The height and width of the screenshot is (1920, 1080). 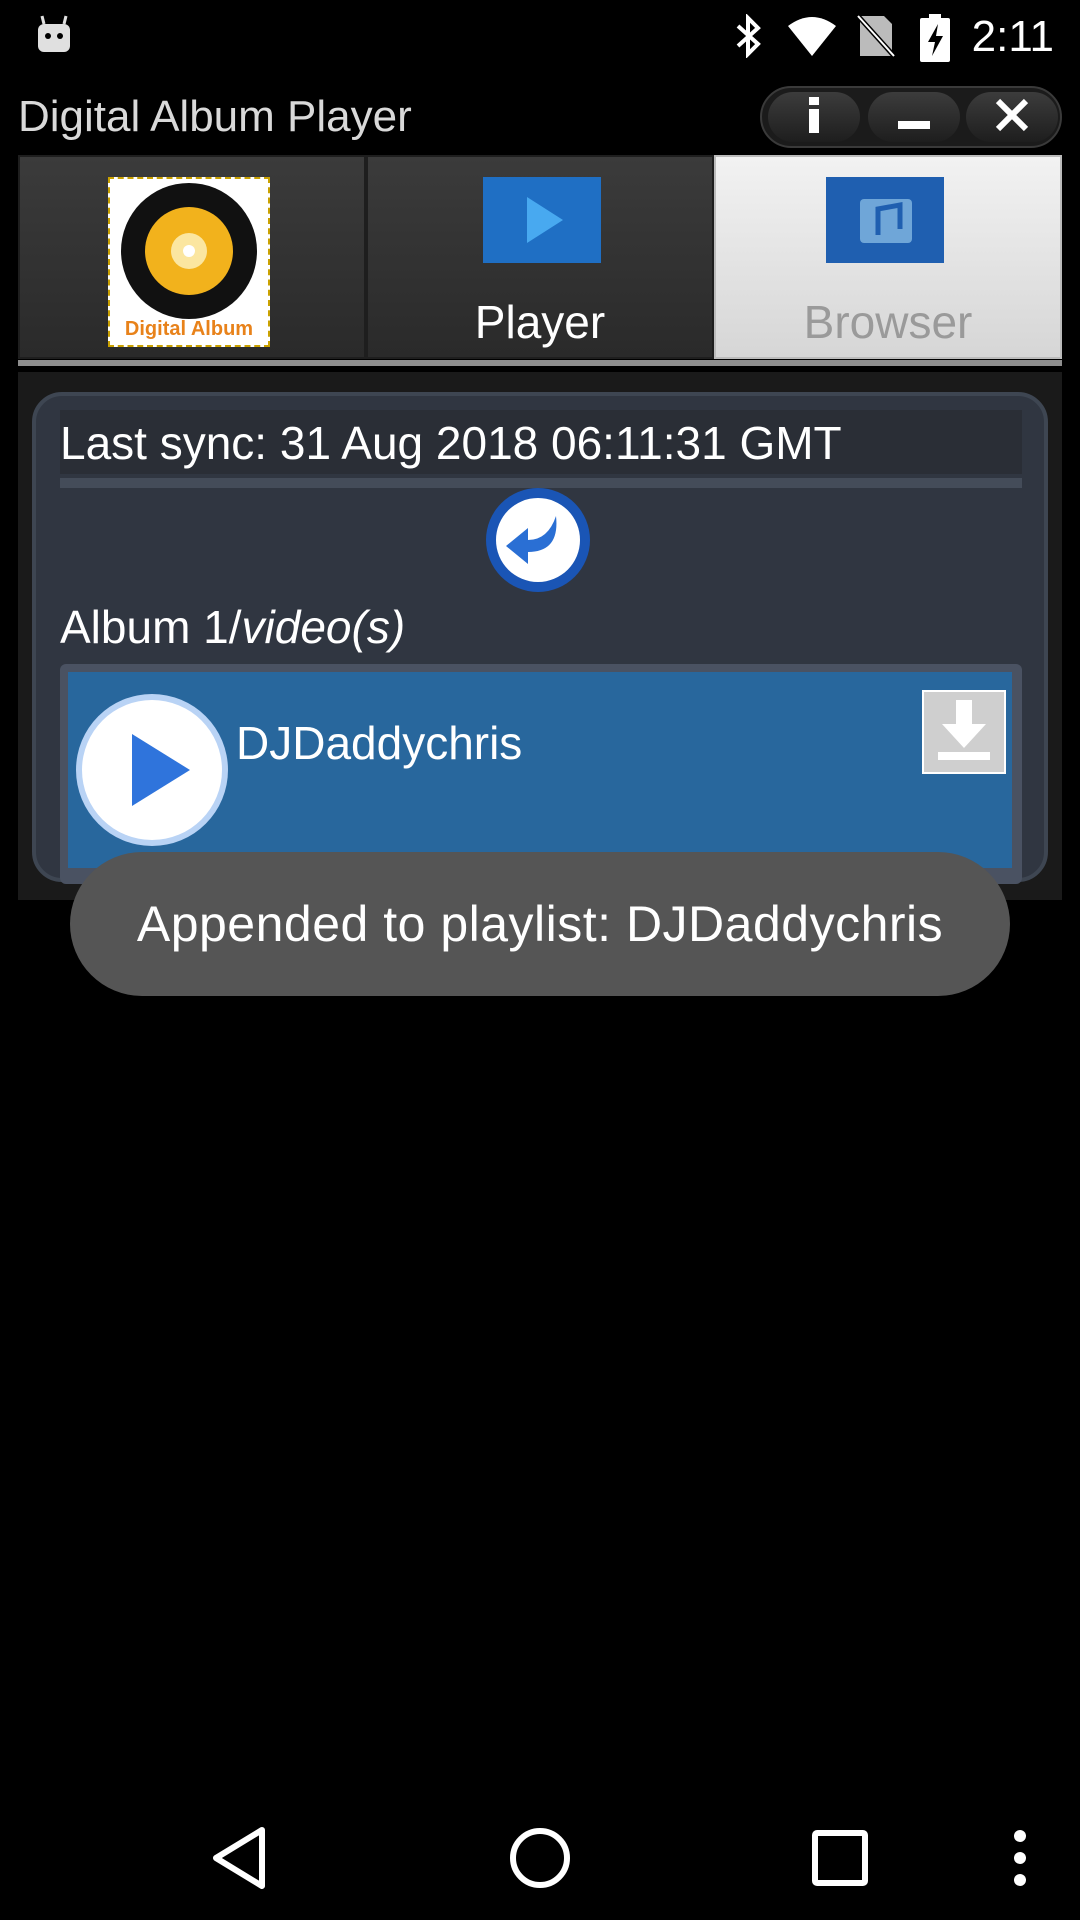 I want to click on no-sim-icon, so click(x=876, y=38).